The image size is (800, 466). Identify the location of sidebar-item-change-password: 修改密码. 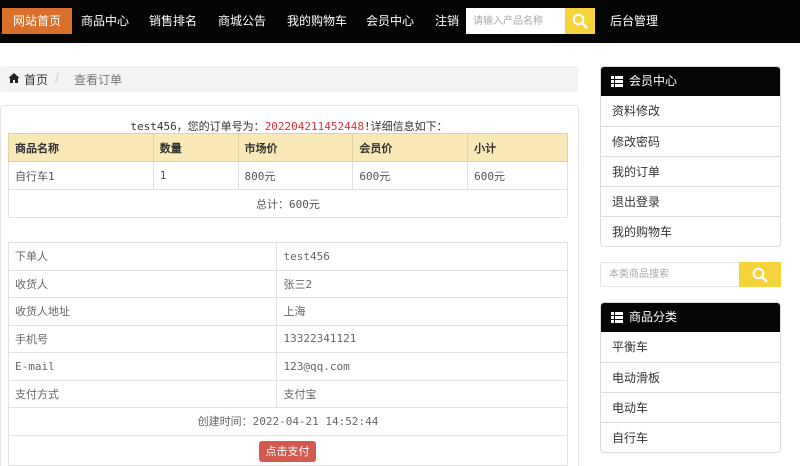
(690, 141).